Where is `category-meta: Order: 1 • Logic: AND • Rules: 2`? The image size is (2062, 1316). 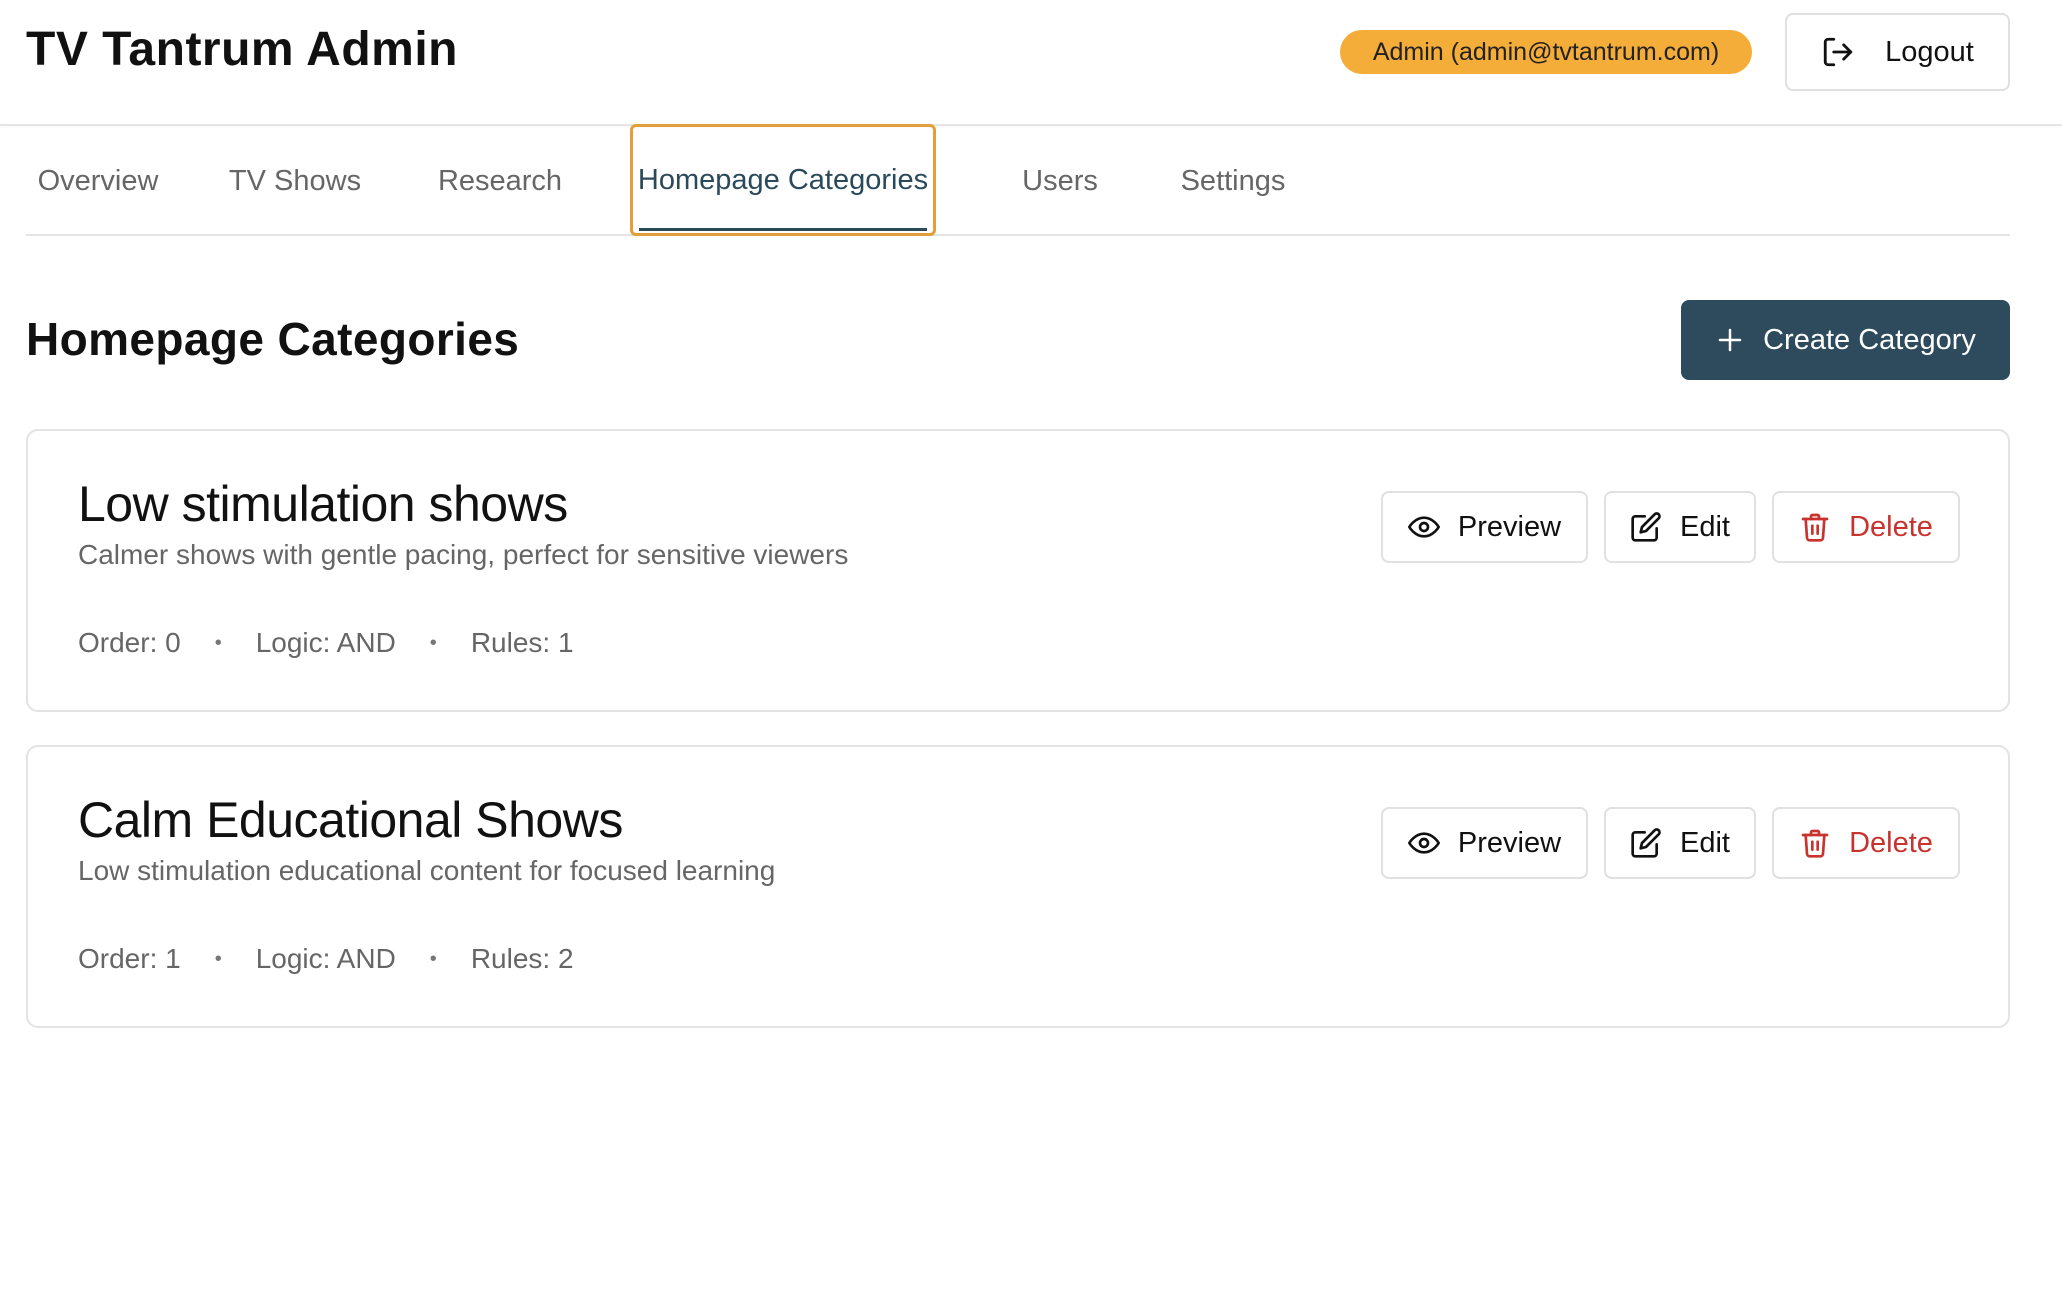
category-meta: Order: 1 • Logic: AND • Rules: 2 is located at coordinates (326, 959).